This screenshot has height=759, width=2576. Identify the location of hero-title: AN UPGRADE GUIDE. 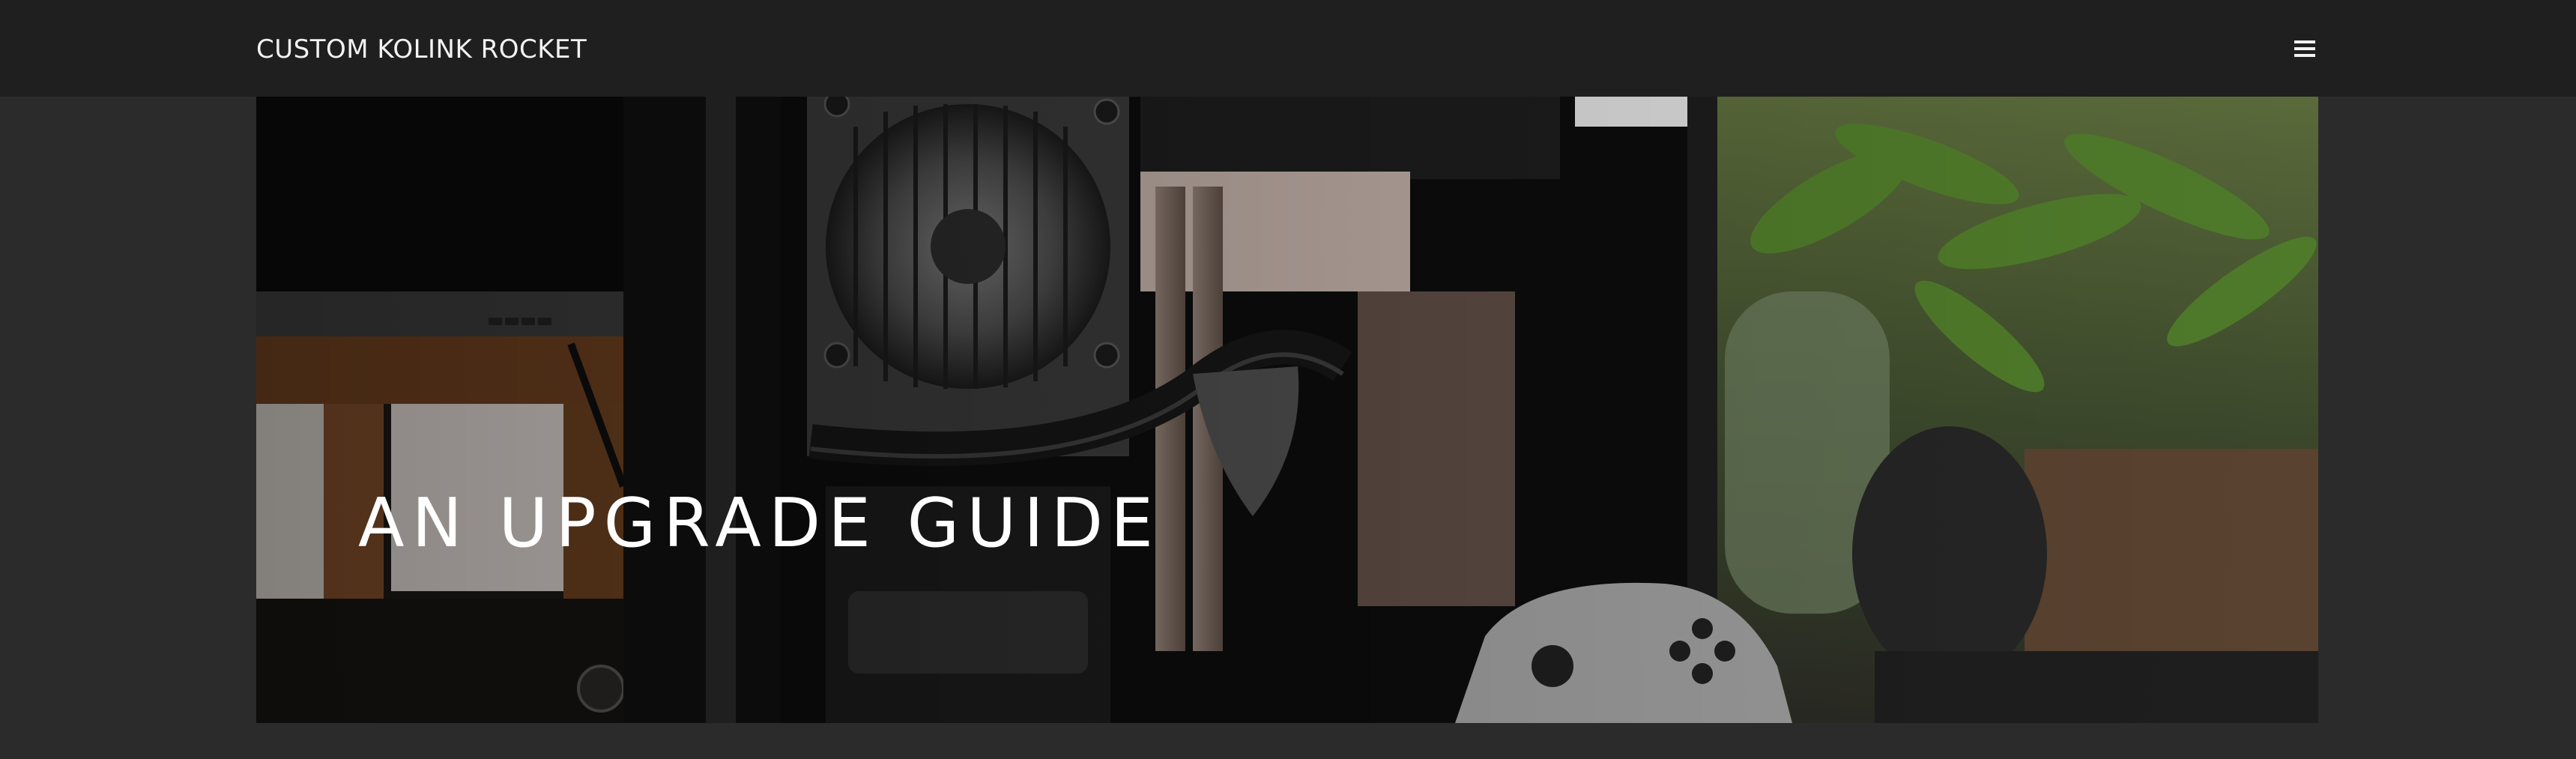
(759, 523).